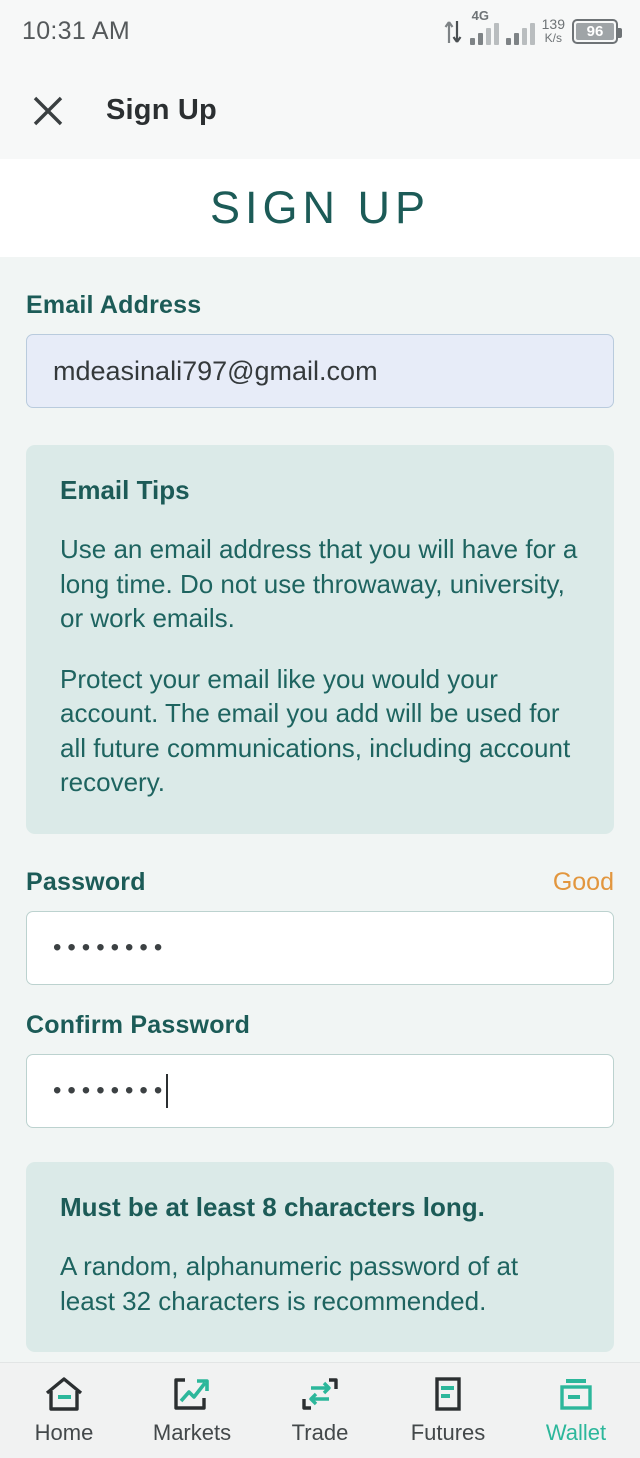  I want to click on nav-label-trade: Trade, so click(320, 1432).